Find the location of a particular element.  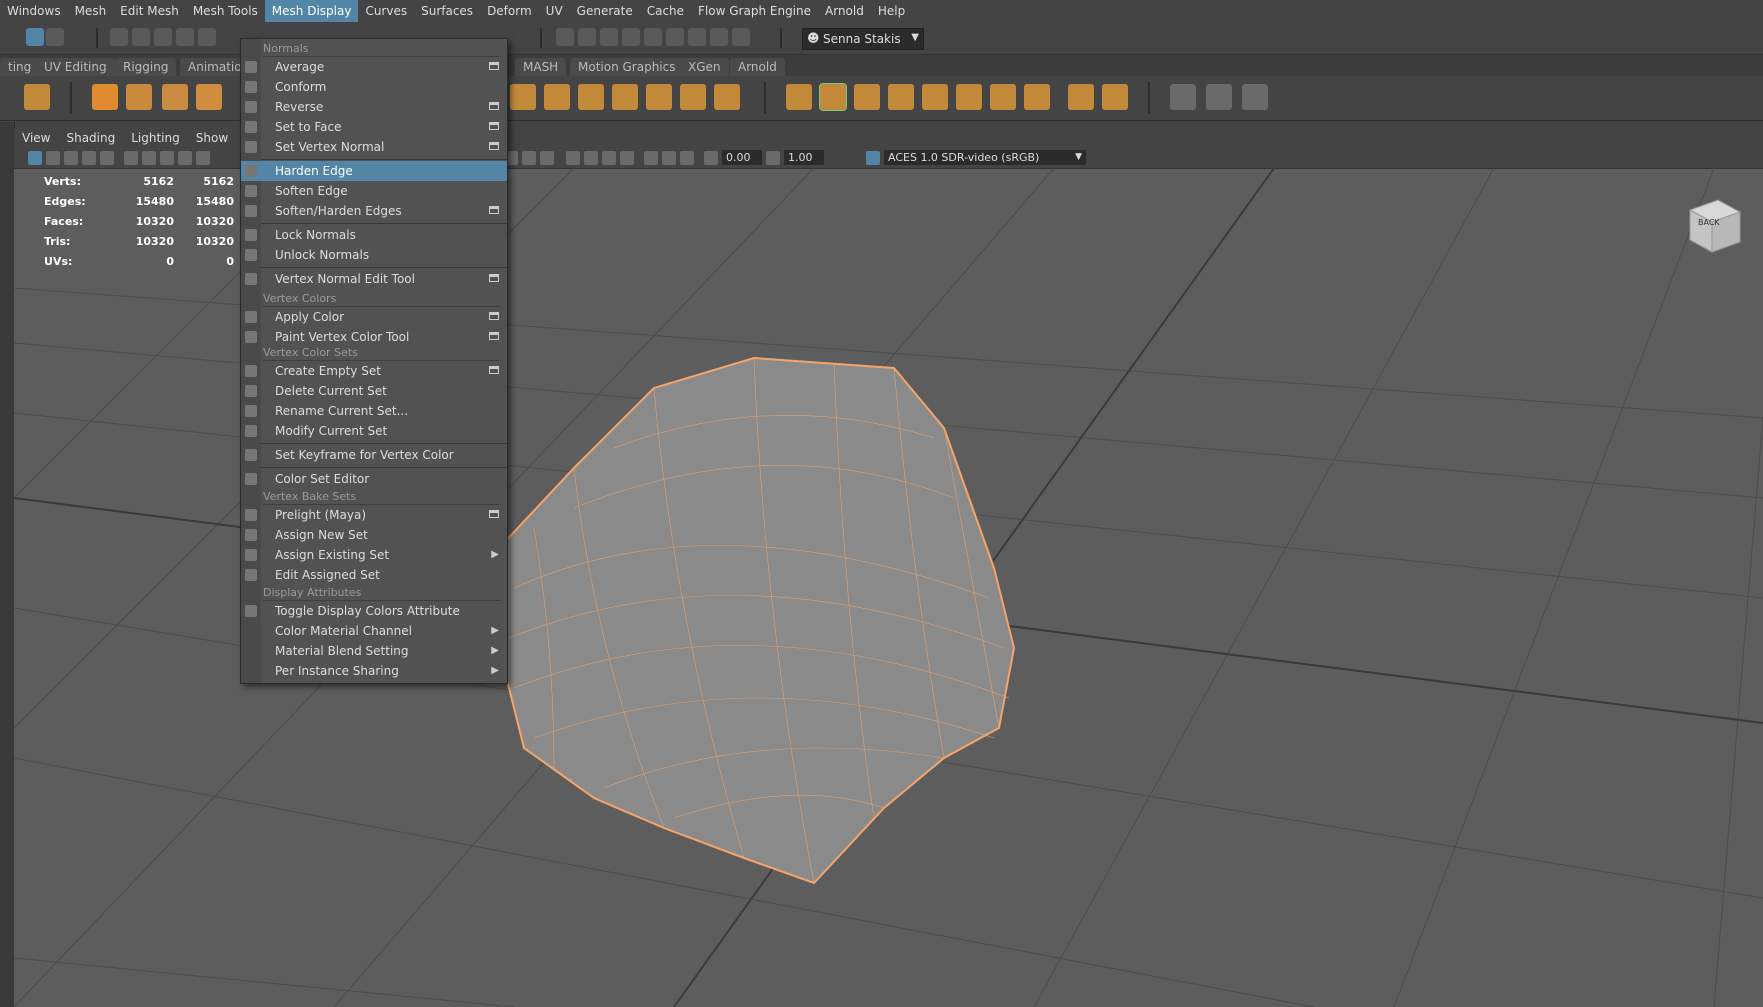

render-frame-icon is located at coordinates (587, 37).